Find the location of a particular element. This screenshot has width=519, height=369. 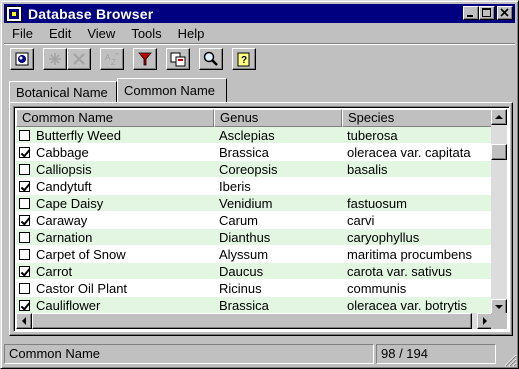

minimize-button is located at coordinates (471, 13).